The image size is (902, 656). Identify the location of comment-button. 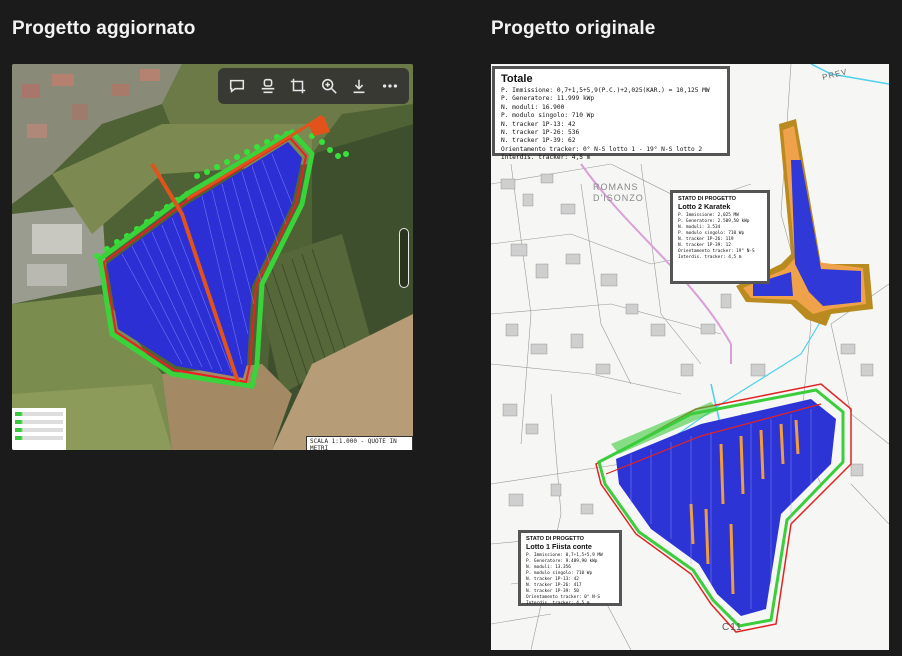
(237, 86).